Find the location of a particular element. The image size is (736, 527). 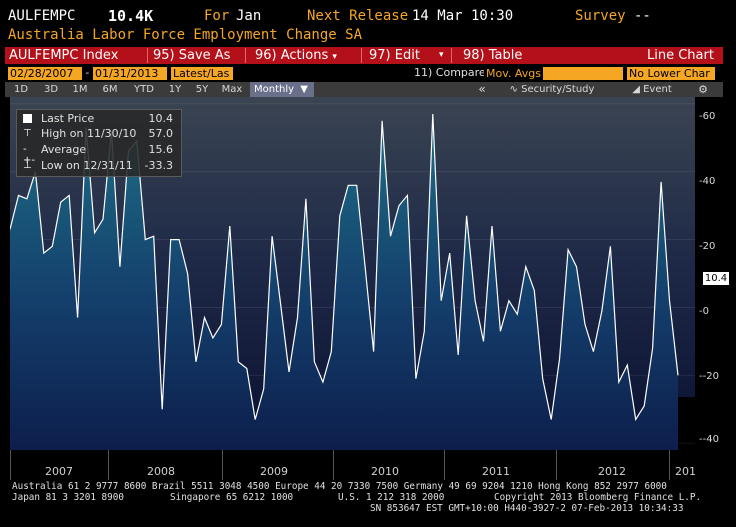

edit-menu: 97) Edit is located at coordinates (394, 55).